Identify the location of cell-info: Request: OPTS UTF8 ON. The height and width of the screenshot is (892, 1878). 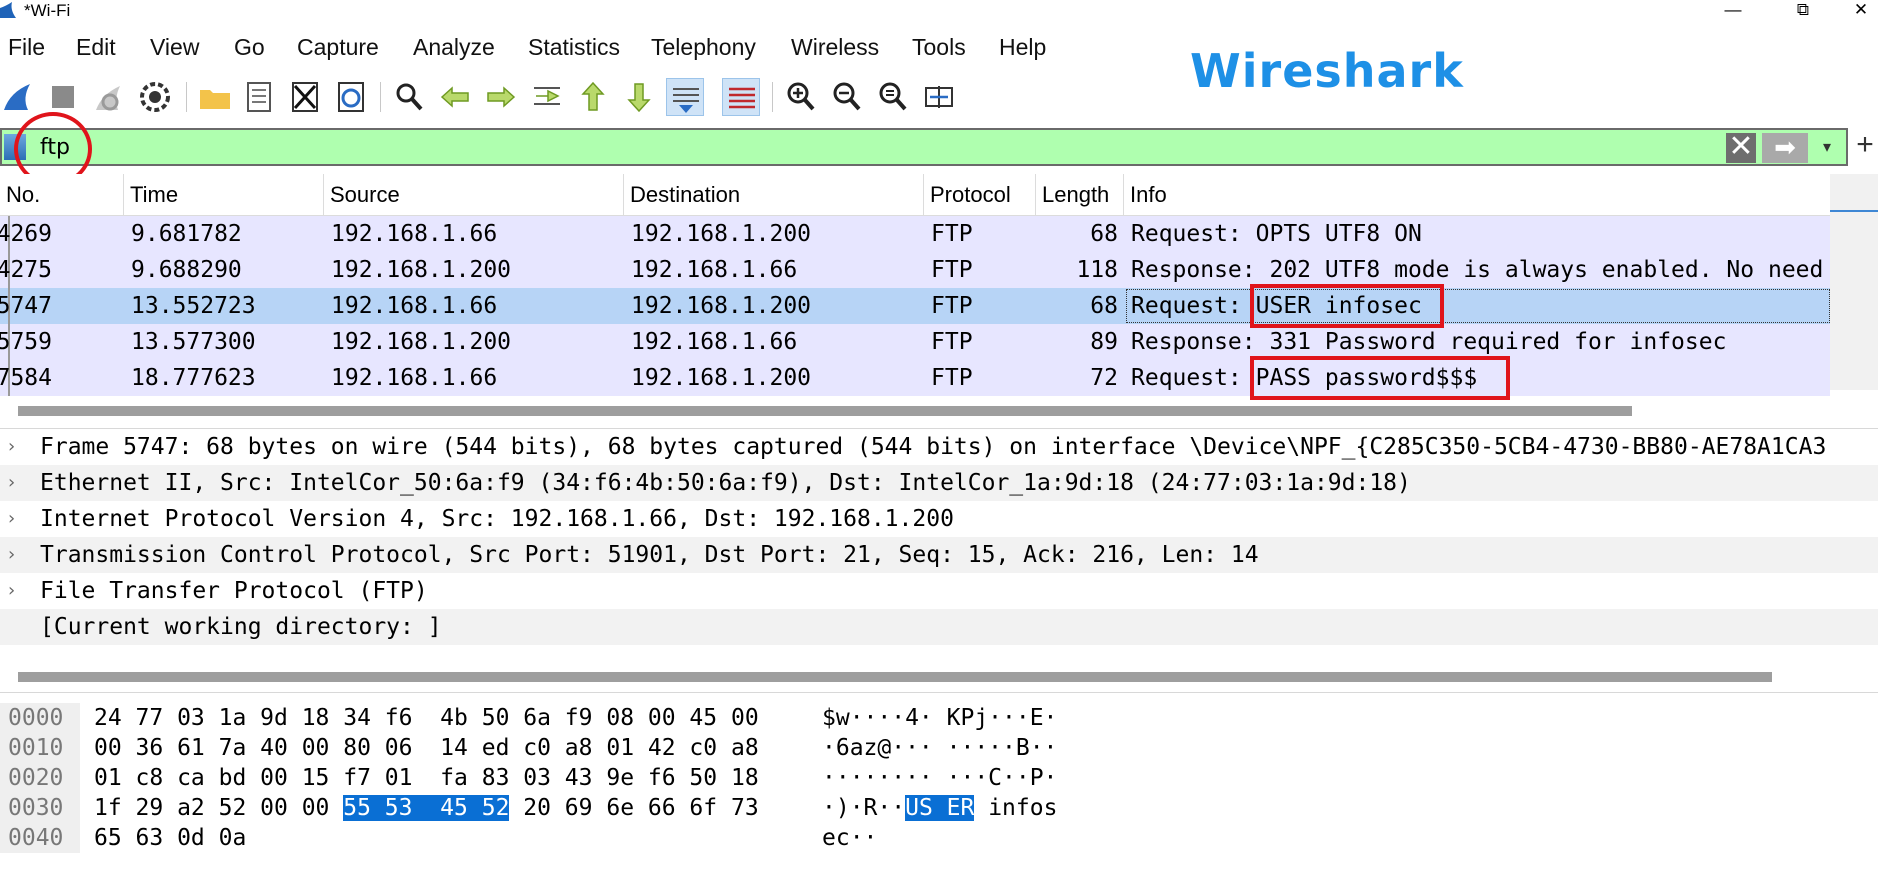
(1276, 234).